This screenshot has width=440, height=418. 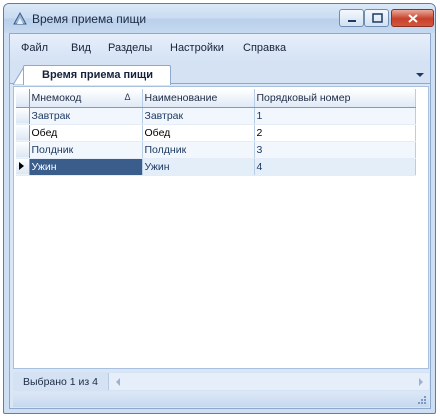 What do you see at coordinates (198, 133) in the screenshot?
I see `cell-name: Обед` at bounding box center [198, 133].